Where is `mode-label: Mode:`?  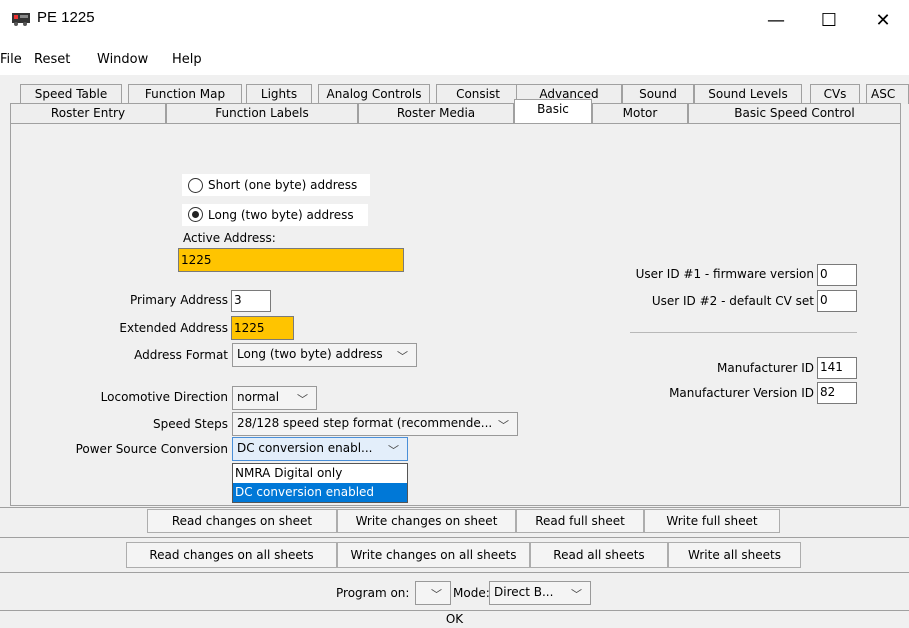
mode-label: Mode: is located at coordinates (471, 593).